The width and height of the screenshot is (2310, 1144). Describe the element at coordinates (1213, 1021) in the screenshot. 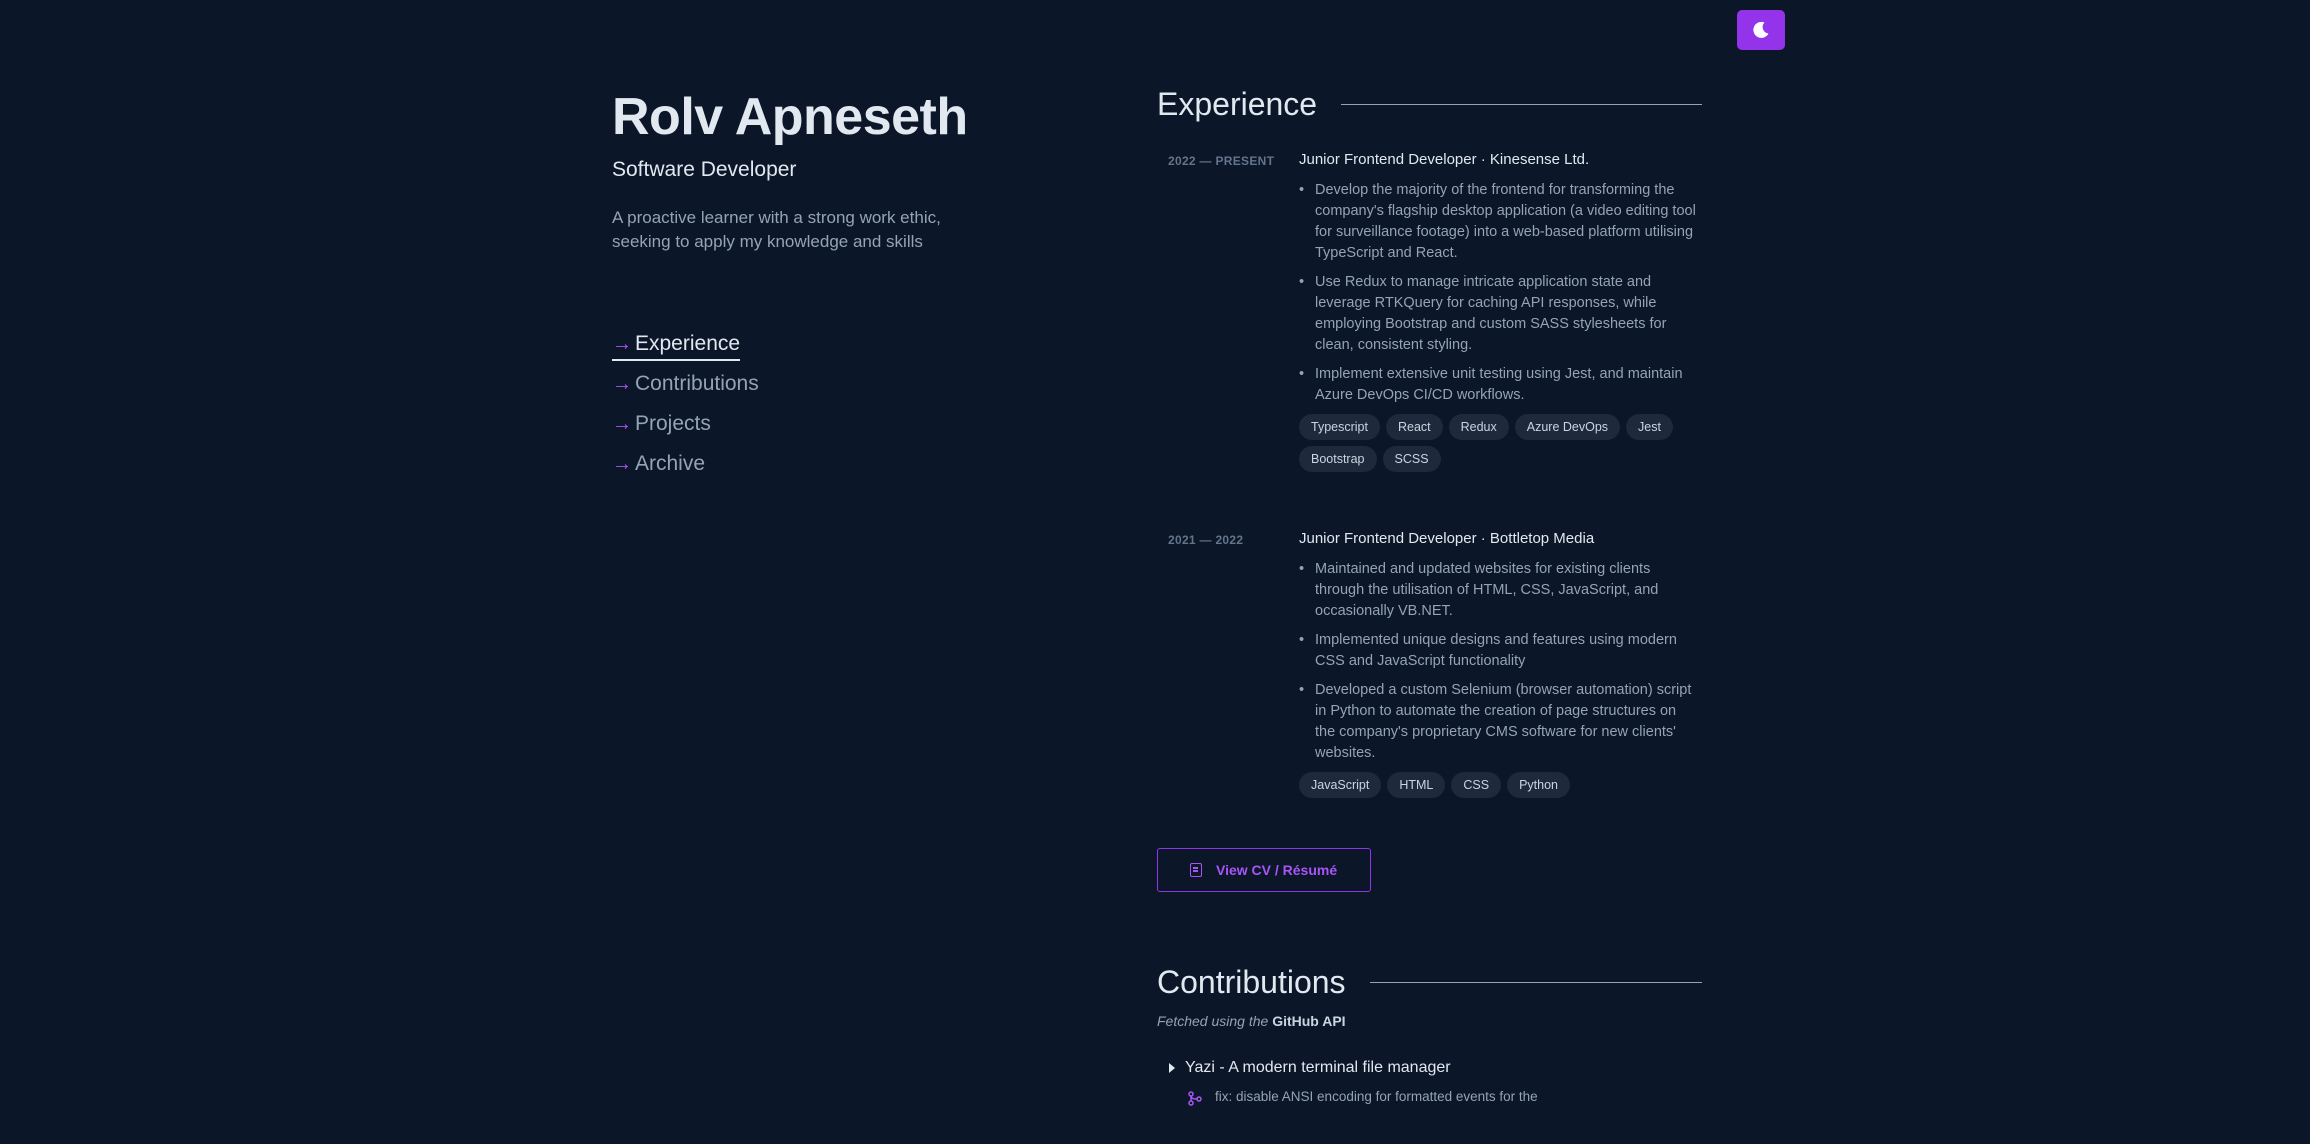

I see `fetched-prefix: Fetched using the` at that location.